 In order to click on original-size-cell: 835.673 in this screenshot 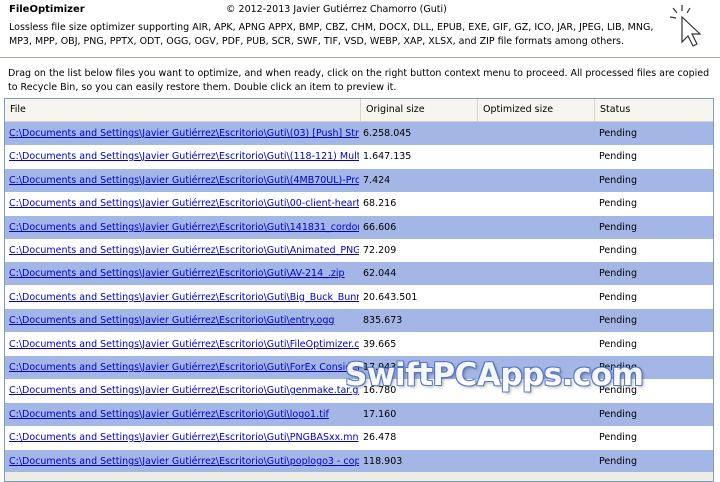, I will do `click(383, 320)`.